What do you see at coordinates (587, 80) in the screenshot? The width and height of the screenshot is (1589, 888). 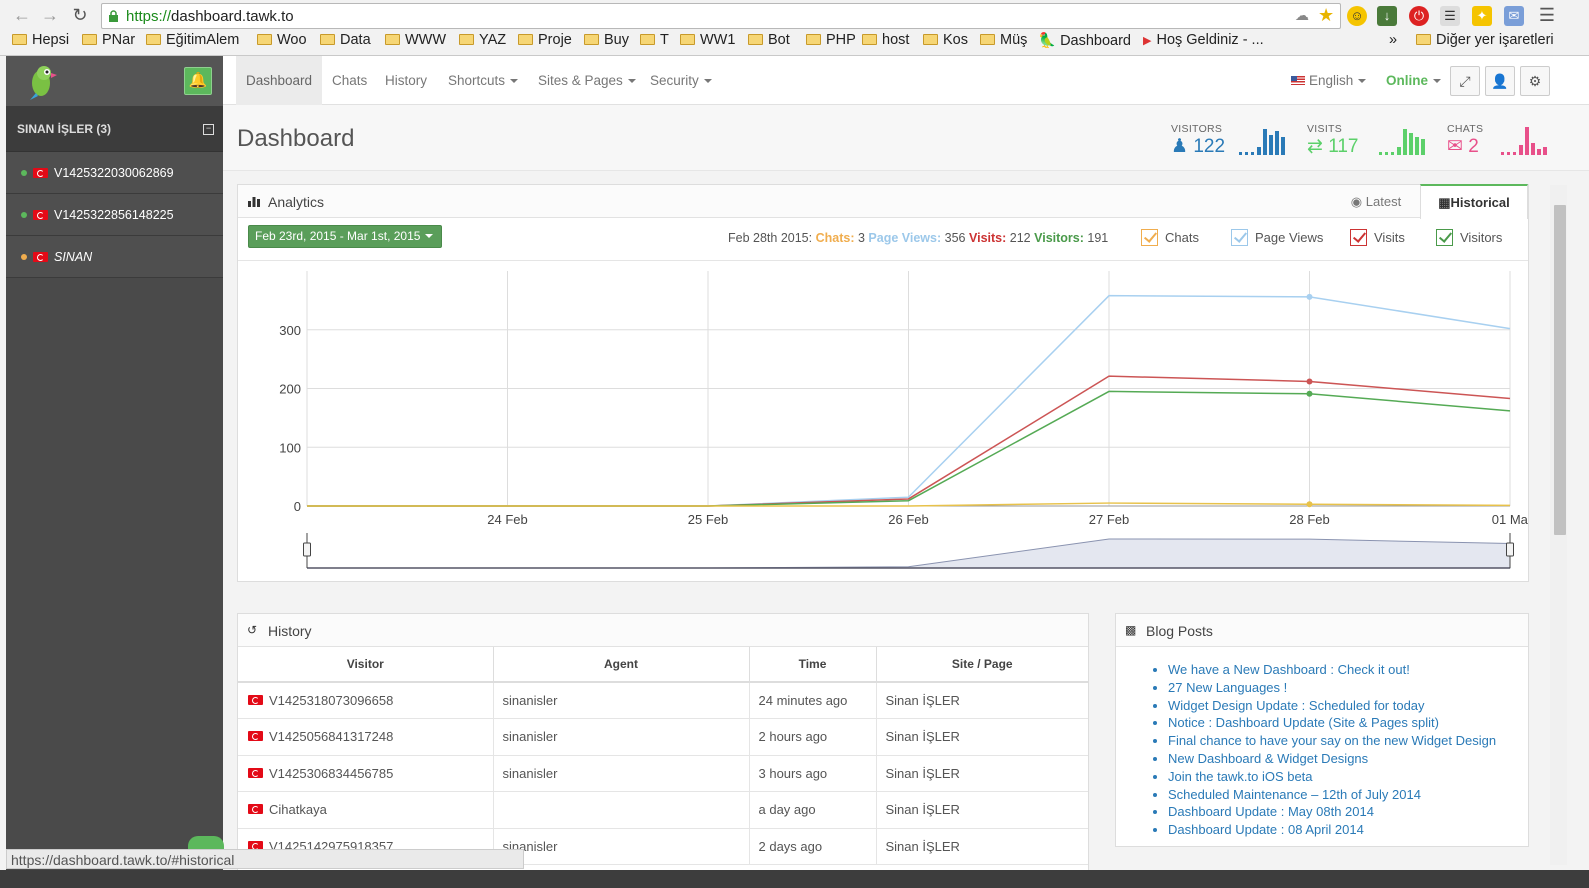 I see `nav-sites-pages: Sites & Pages` at bounding box center [587, 80].